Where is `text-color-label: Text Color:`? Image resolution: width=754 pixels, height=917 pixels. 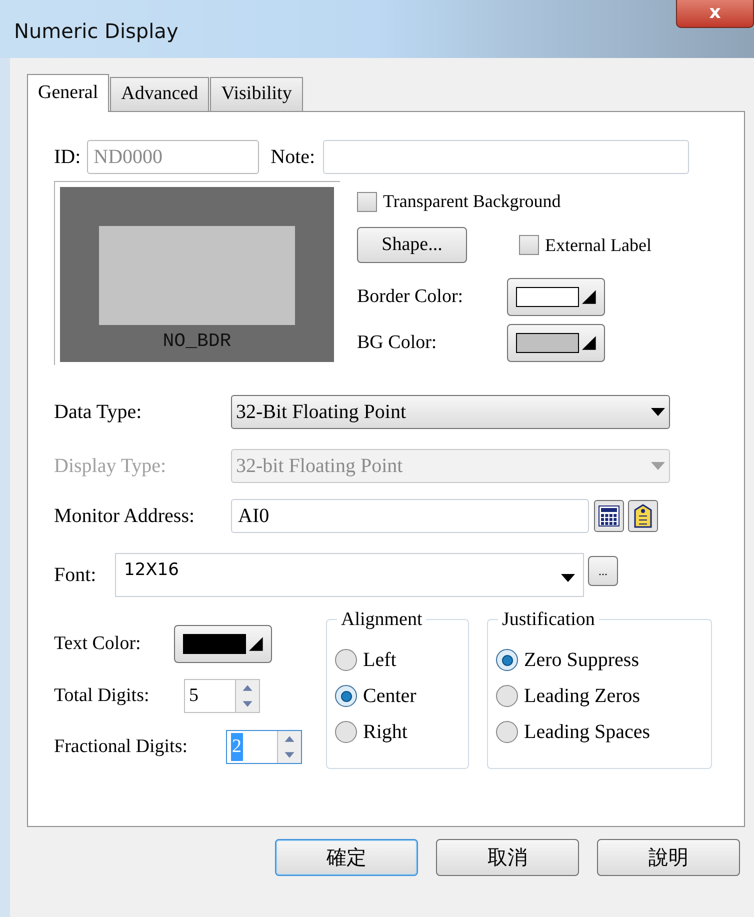 text-color-label: Text Color: is located at coordinates (98, 644).